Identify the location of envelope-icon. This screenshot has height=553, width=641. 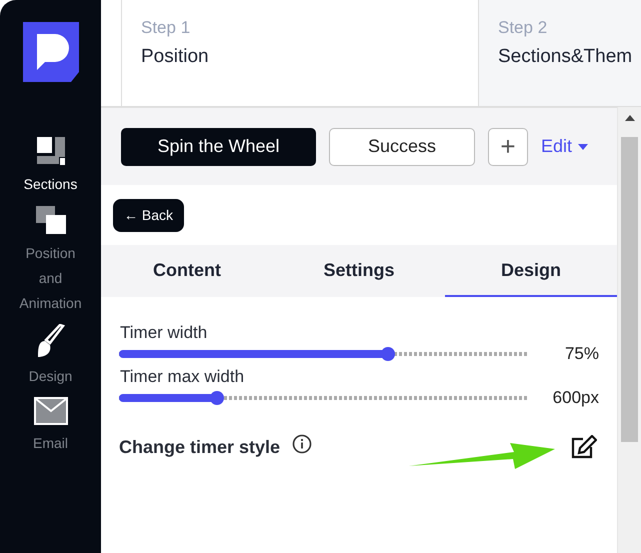
(51, 411).